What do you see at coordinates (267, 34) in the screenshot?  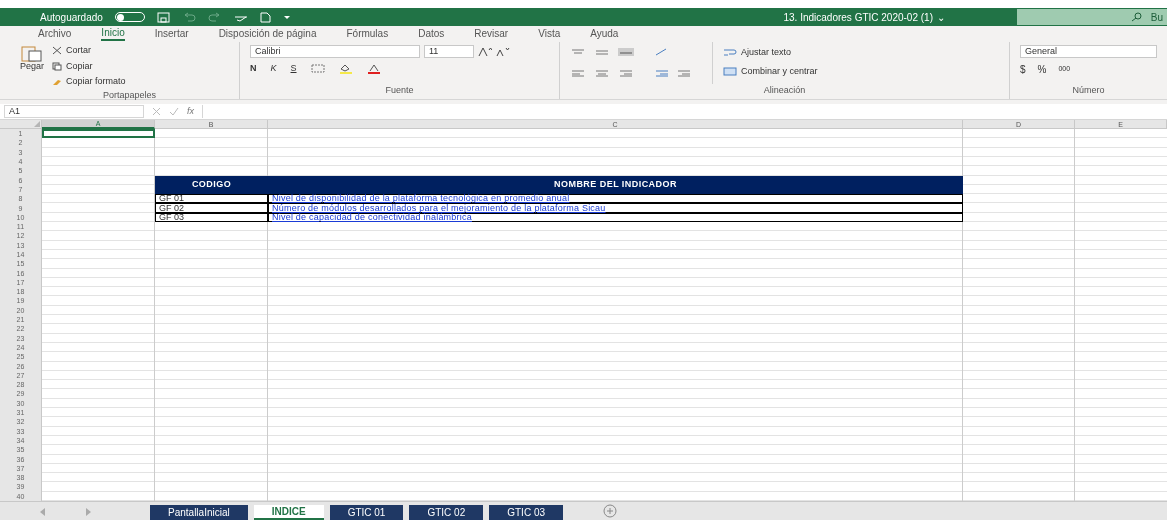 I see `menu-tab: Disposición de página` at bounding box center [267, 34].